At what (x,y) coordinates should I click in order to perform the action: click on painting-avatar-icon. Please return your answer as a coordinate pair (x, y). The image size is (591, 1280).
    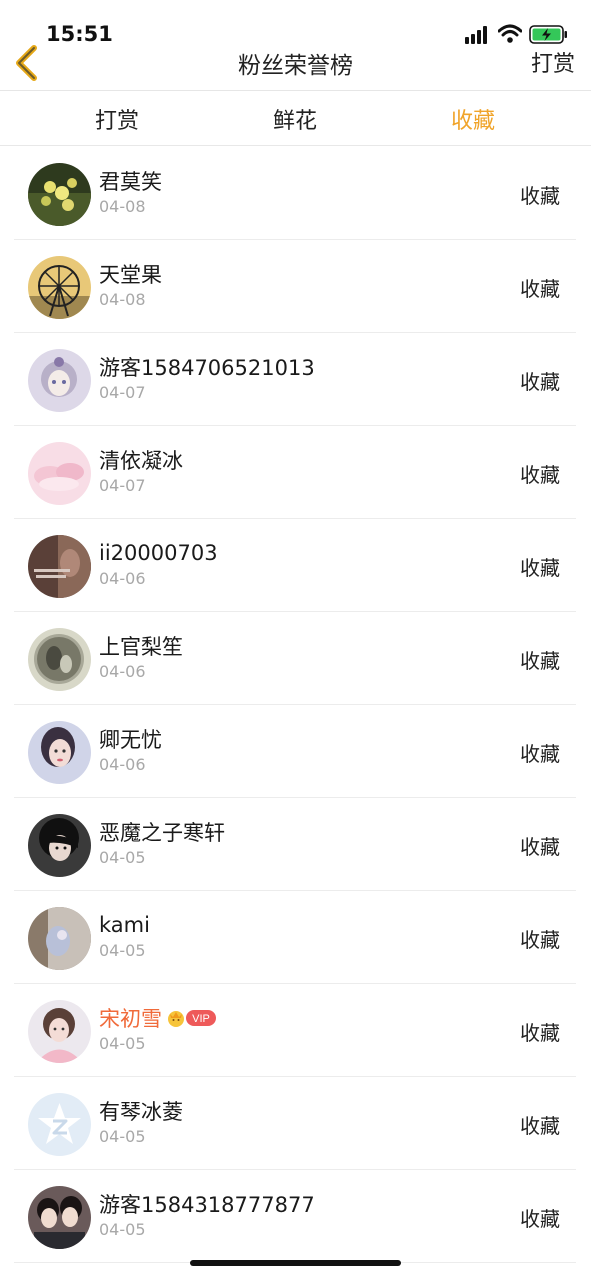
    Looking at the image, I should click on (59, 659).